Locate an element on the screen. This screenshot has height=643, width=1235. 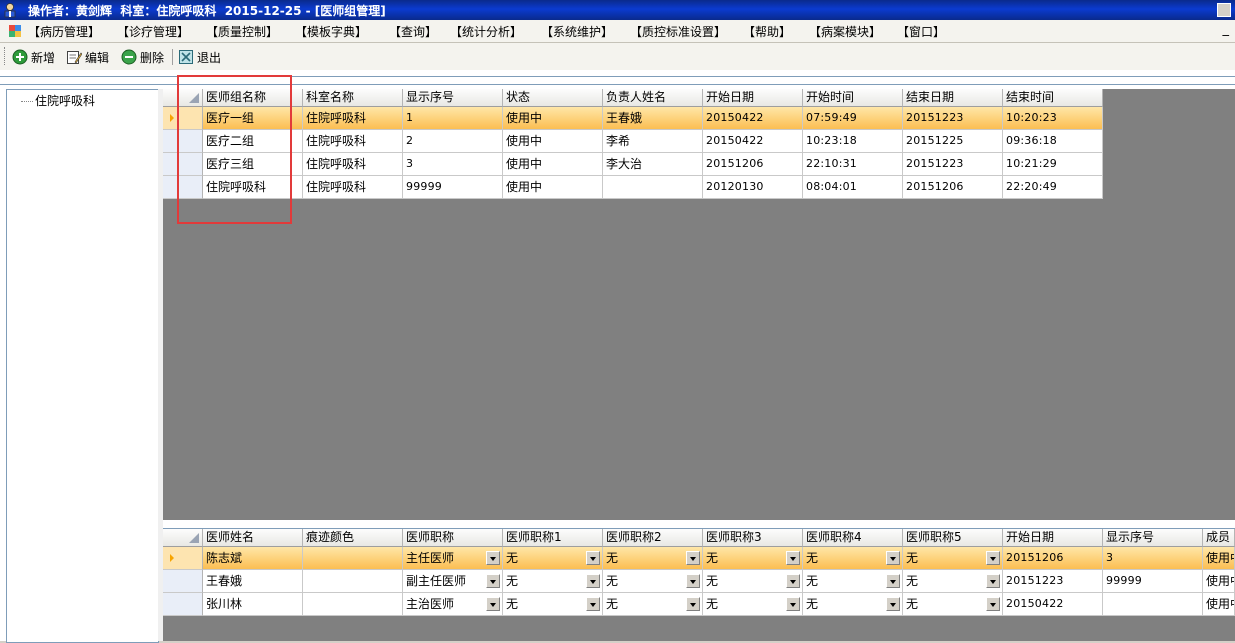
column-header: 医师职称4 is located at coordinates (853, 538).